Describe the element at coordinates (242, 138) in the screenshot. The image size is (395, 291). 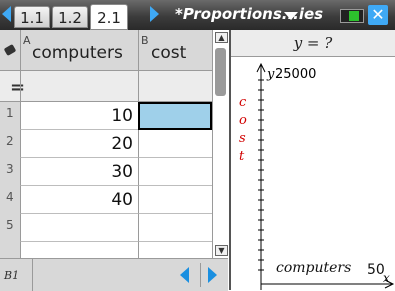
I see `svg-text: s` at that location.